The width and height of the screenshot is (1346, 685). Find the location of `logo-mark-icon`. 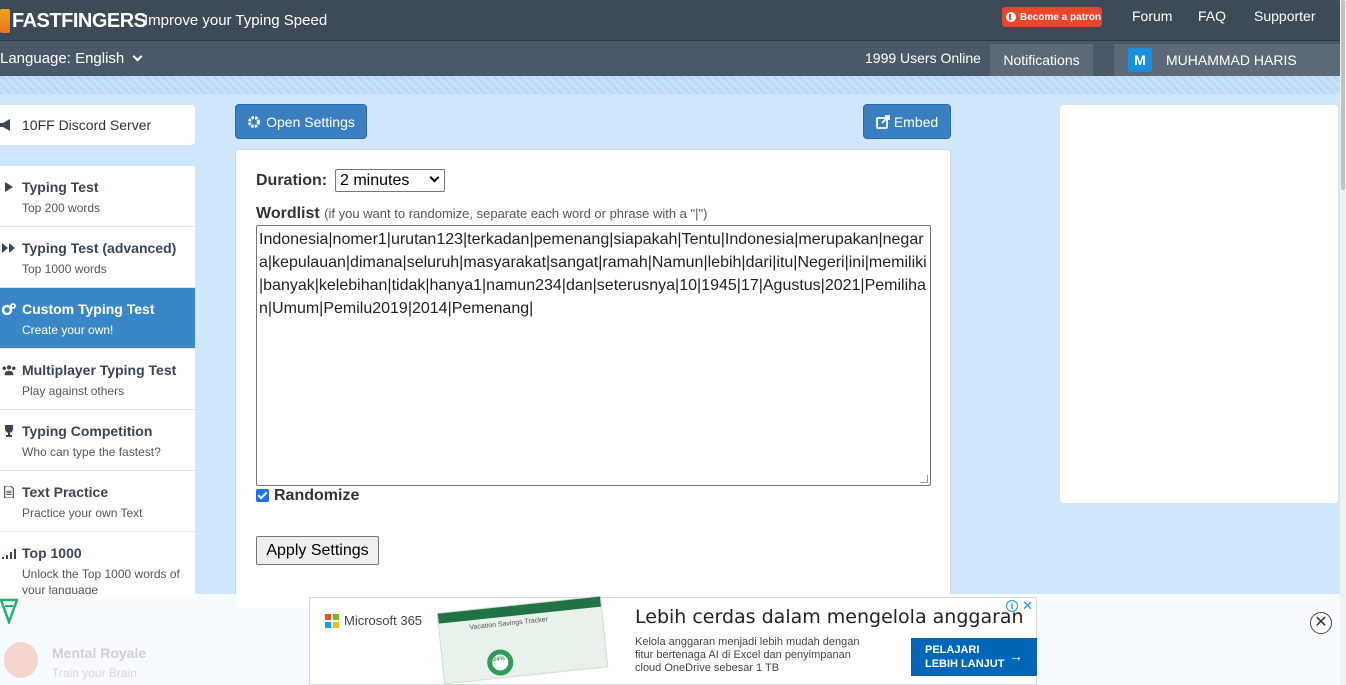

logo-mark-icon is located at coordinates (5, 21).